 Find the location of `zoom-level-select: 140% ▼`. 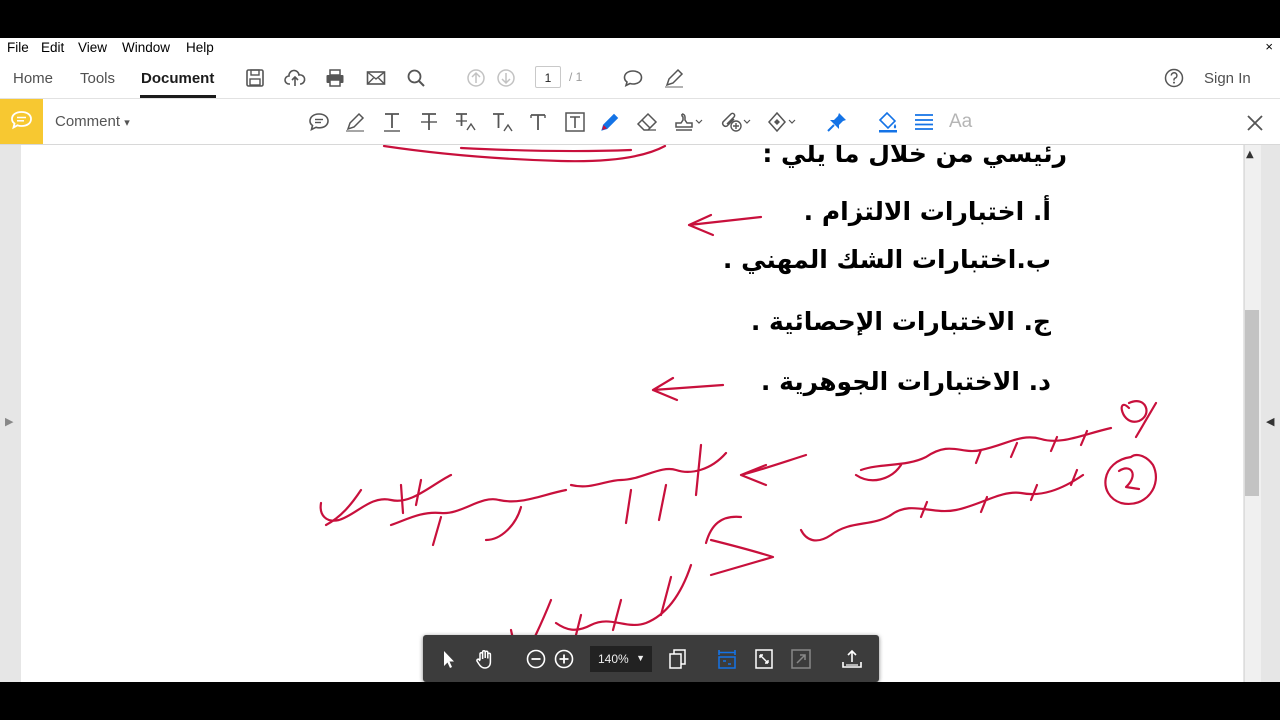

zoom-level-select: 140% ▼ is located at coordinates (621, 659).